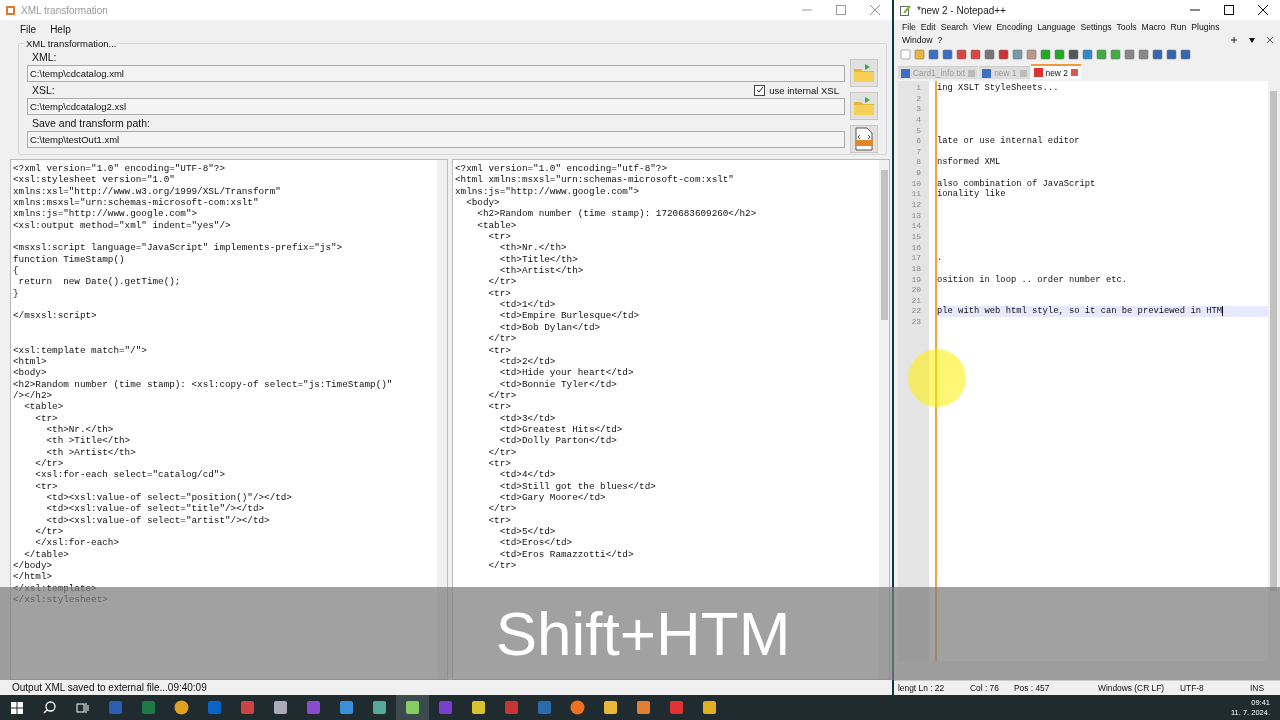 Image resolution: width=1280 pixels, height=720 pixels. What do you see at coordinates (1058, 26) in the screenshot?
I see `menu-item: Language` at bounding box center [1058, 26].